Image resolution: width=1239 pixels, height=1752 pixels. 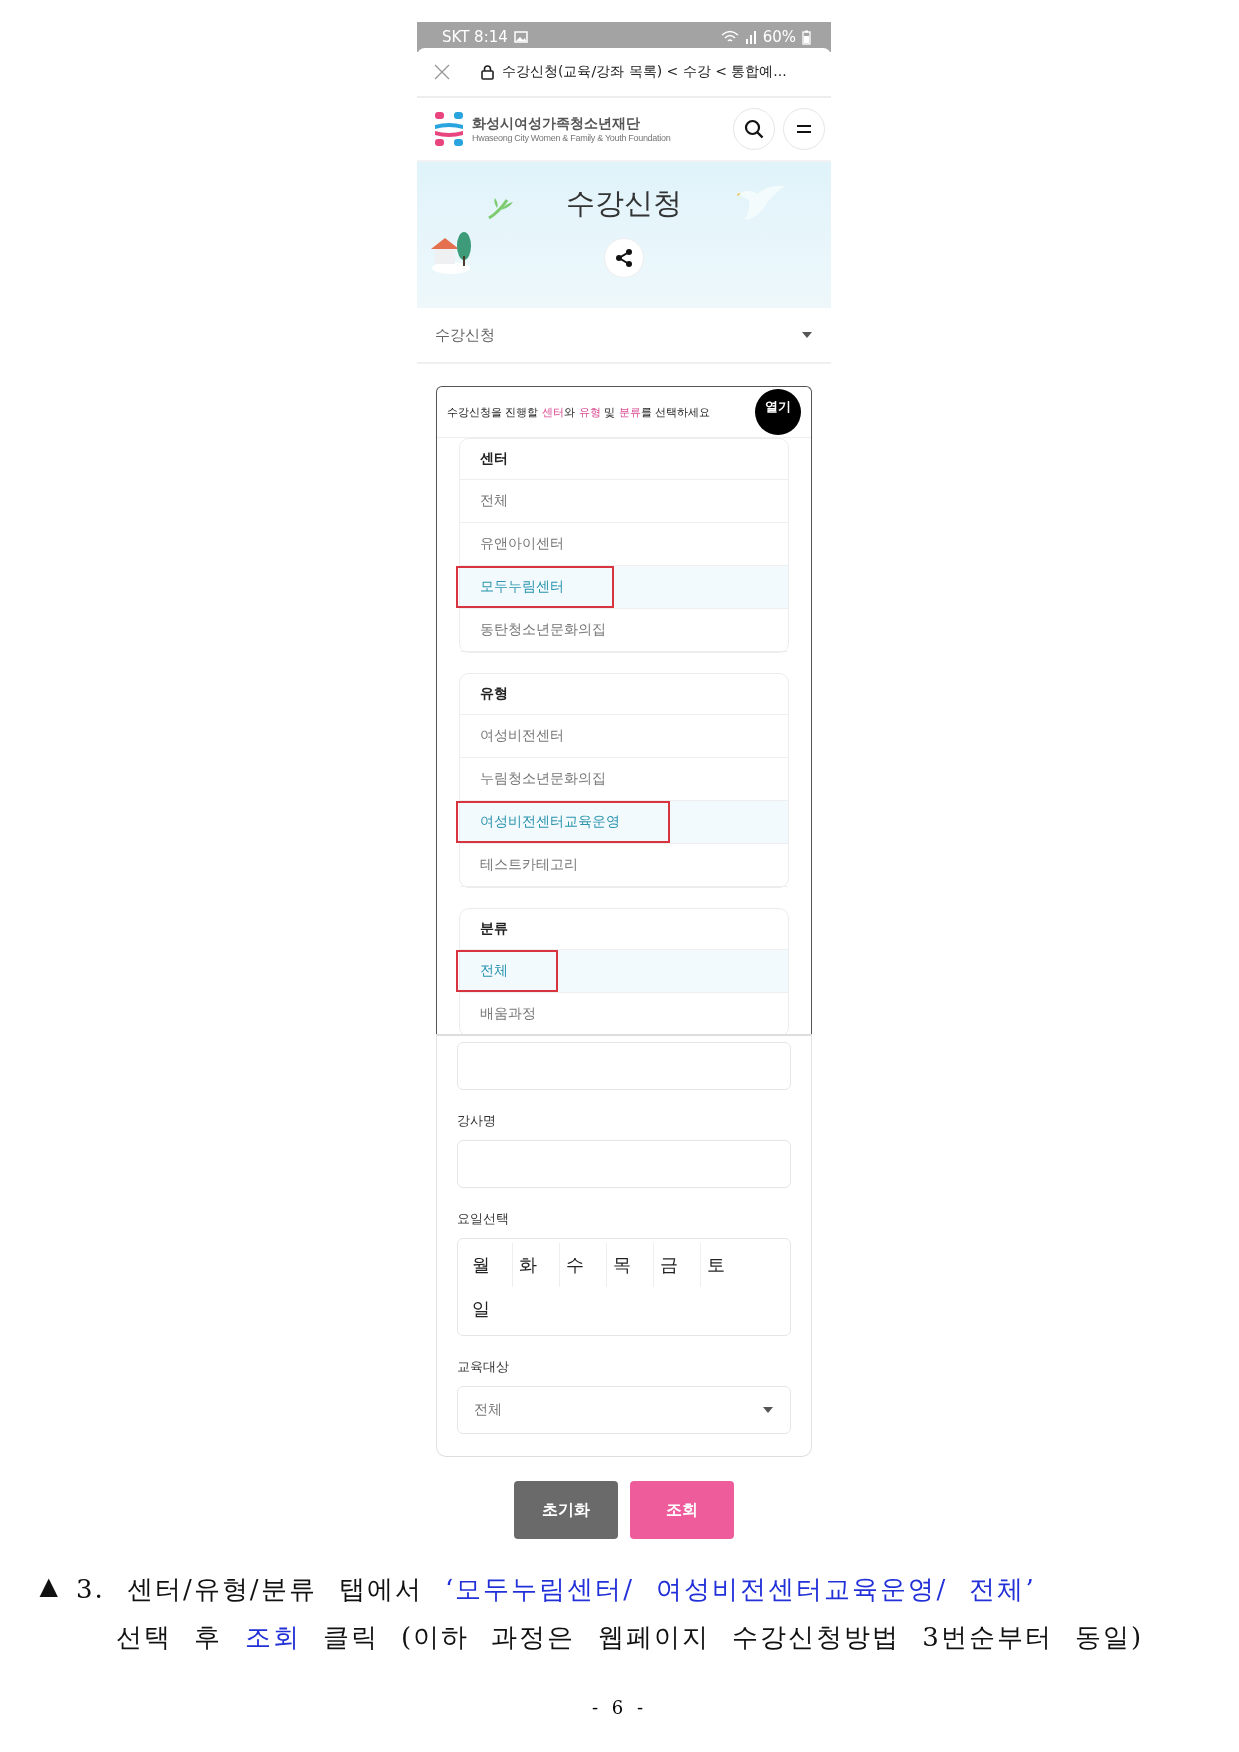 I want to click on page-number: - 6 -, so click(x=619, y=1707).